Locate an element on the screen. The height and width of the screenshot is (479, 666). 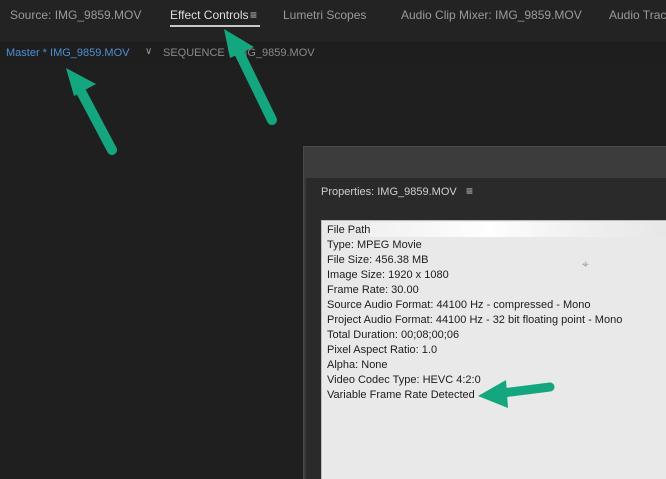
property-total-duration: Total Duration: 00;08;00;06 is located at coordinates (393, 335).